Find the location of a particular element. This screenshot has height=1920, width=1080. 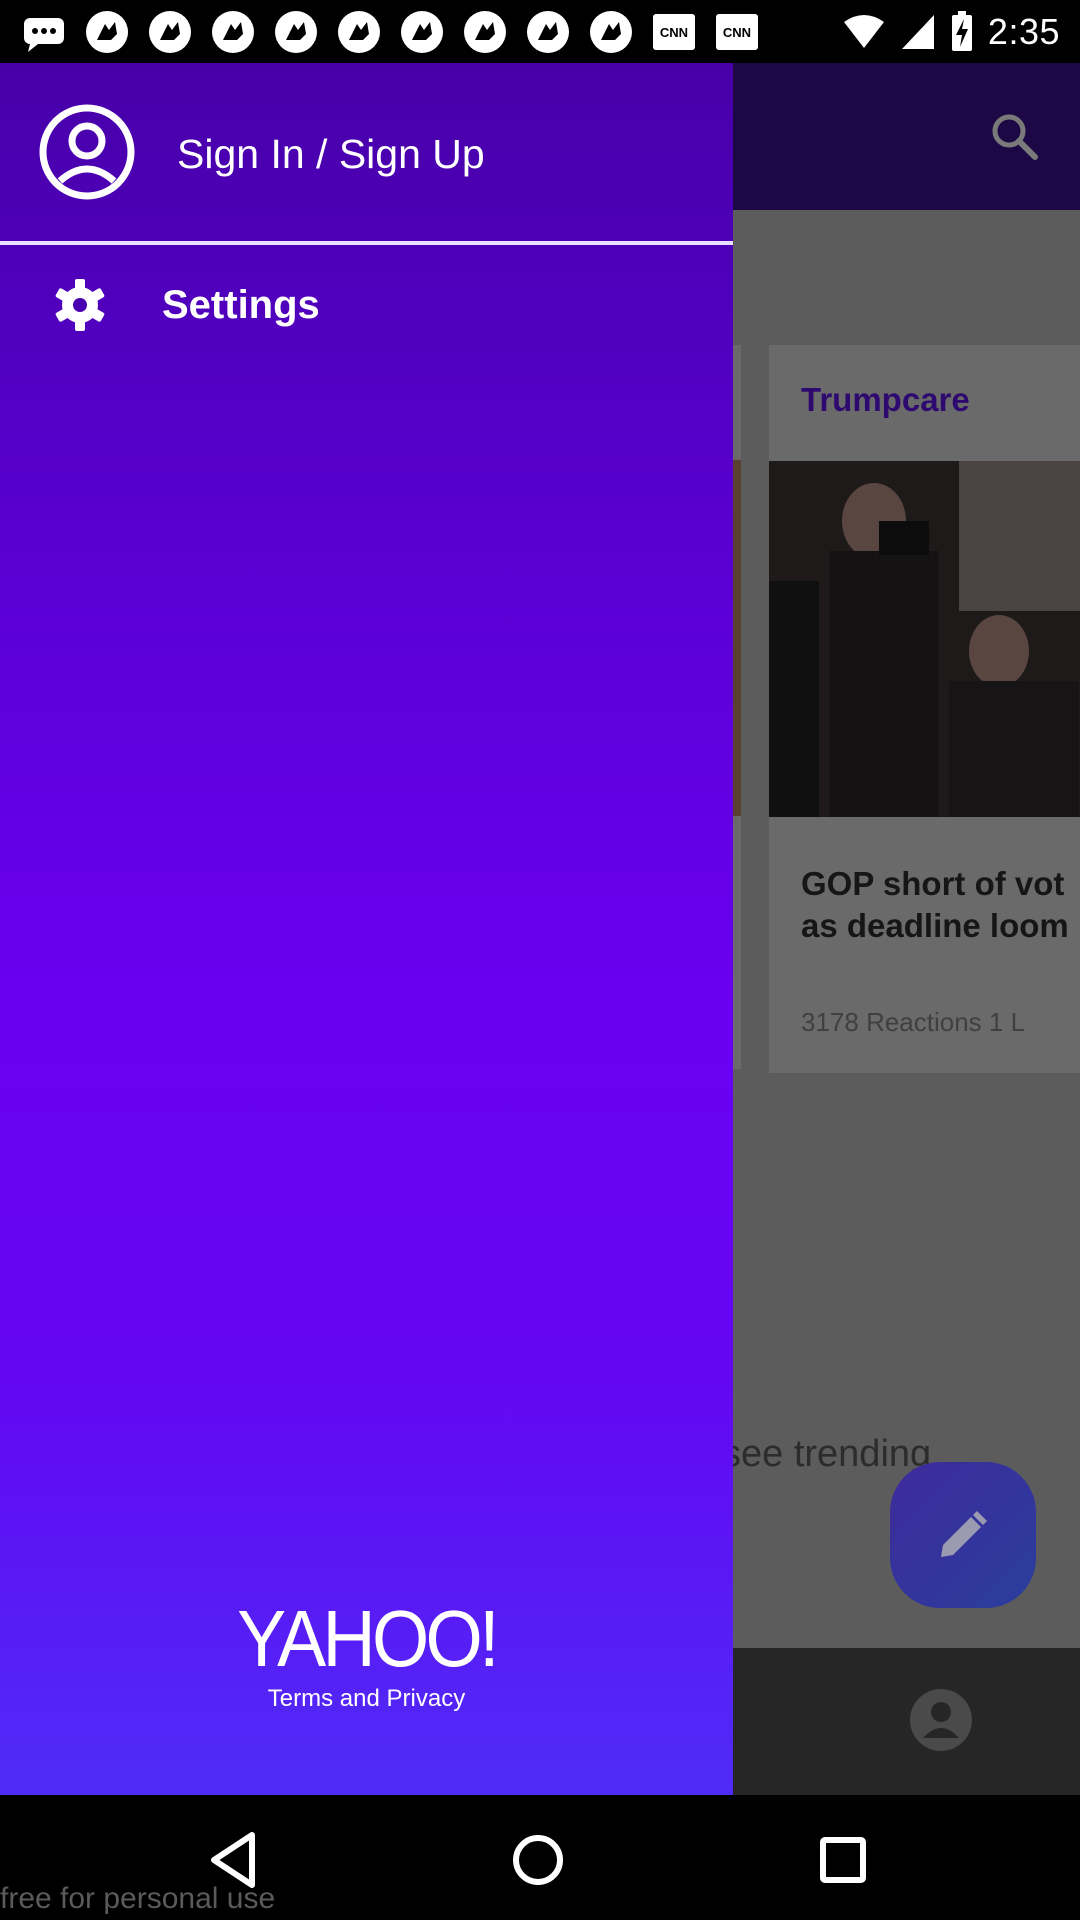

compose-button is located at coordinates (963, 1535).